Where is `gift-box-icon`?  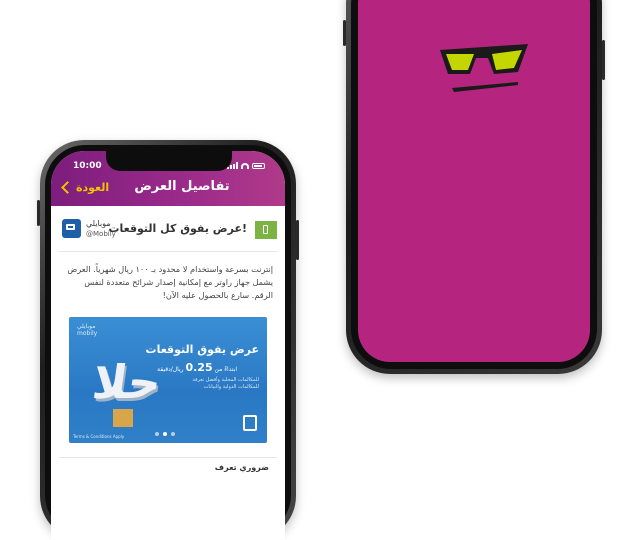 gift-box-icon is located at coordinates (123, 418).